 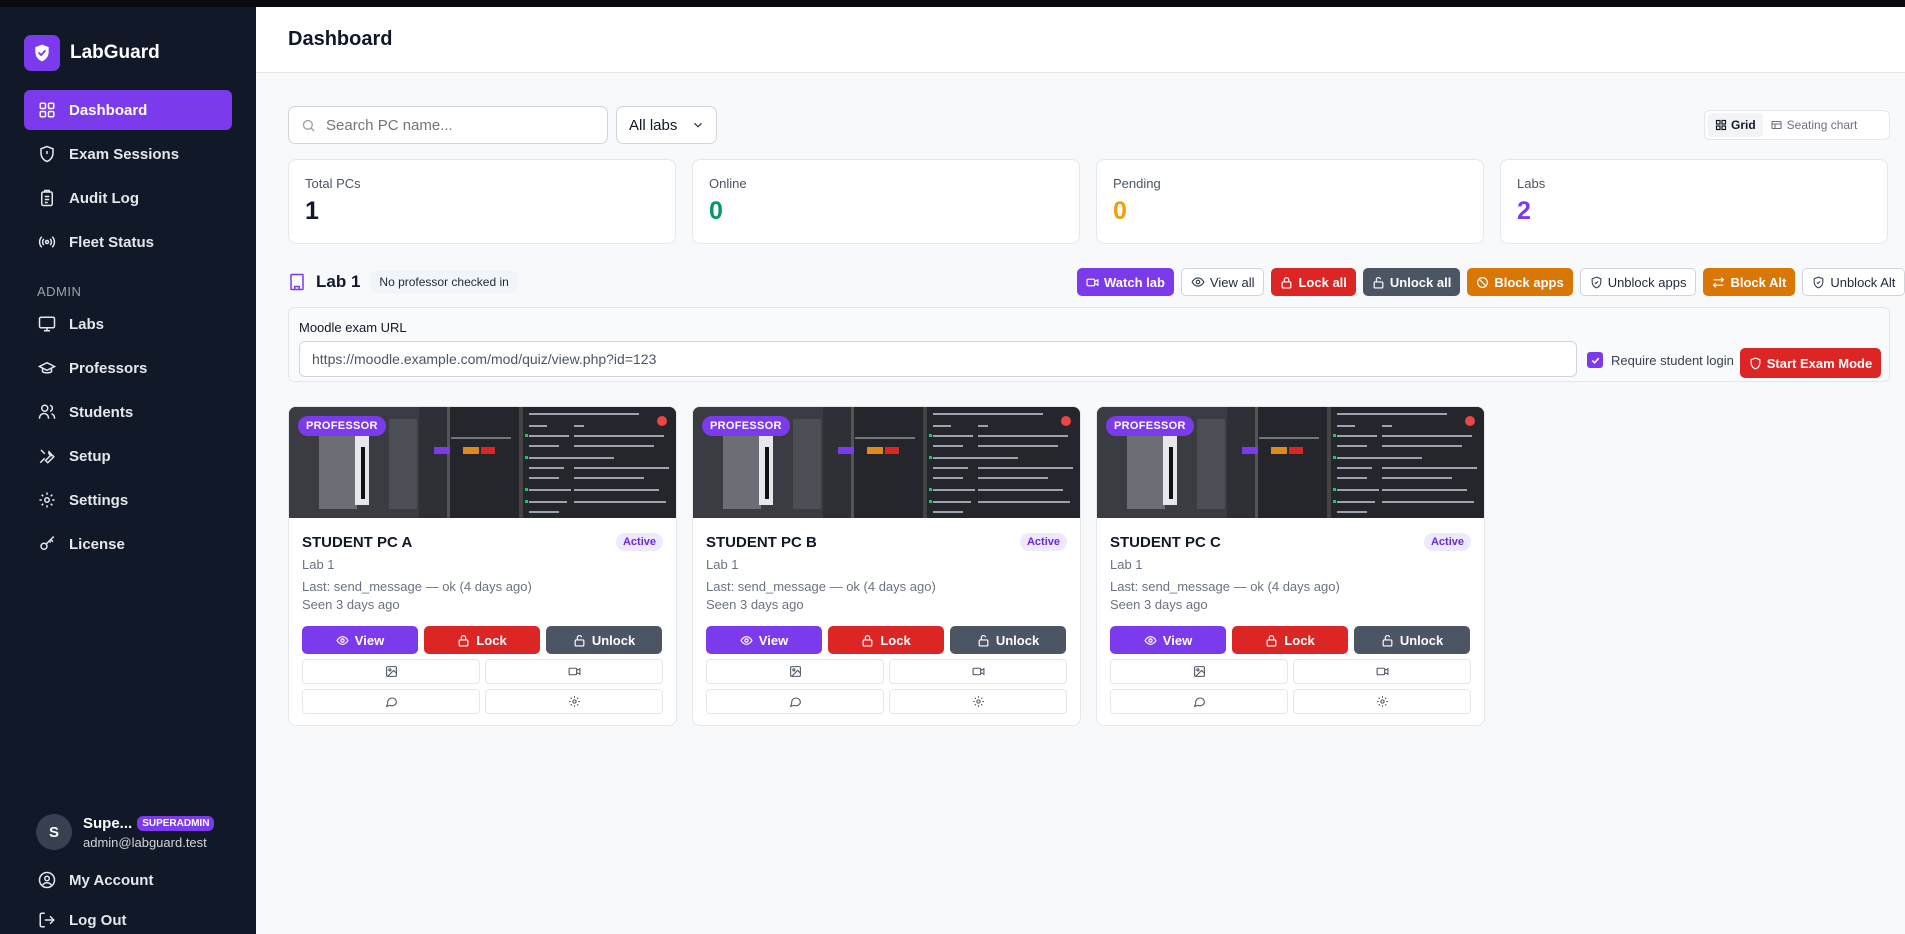 I want to click on search-box, so click(x=448, y=125).